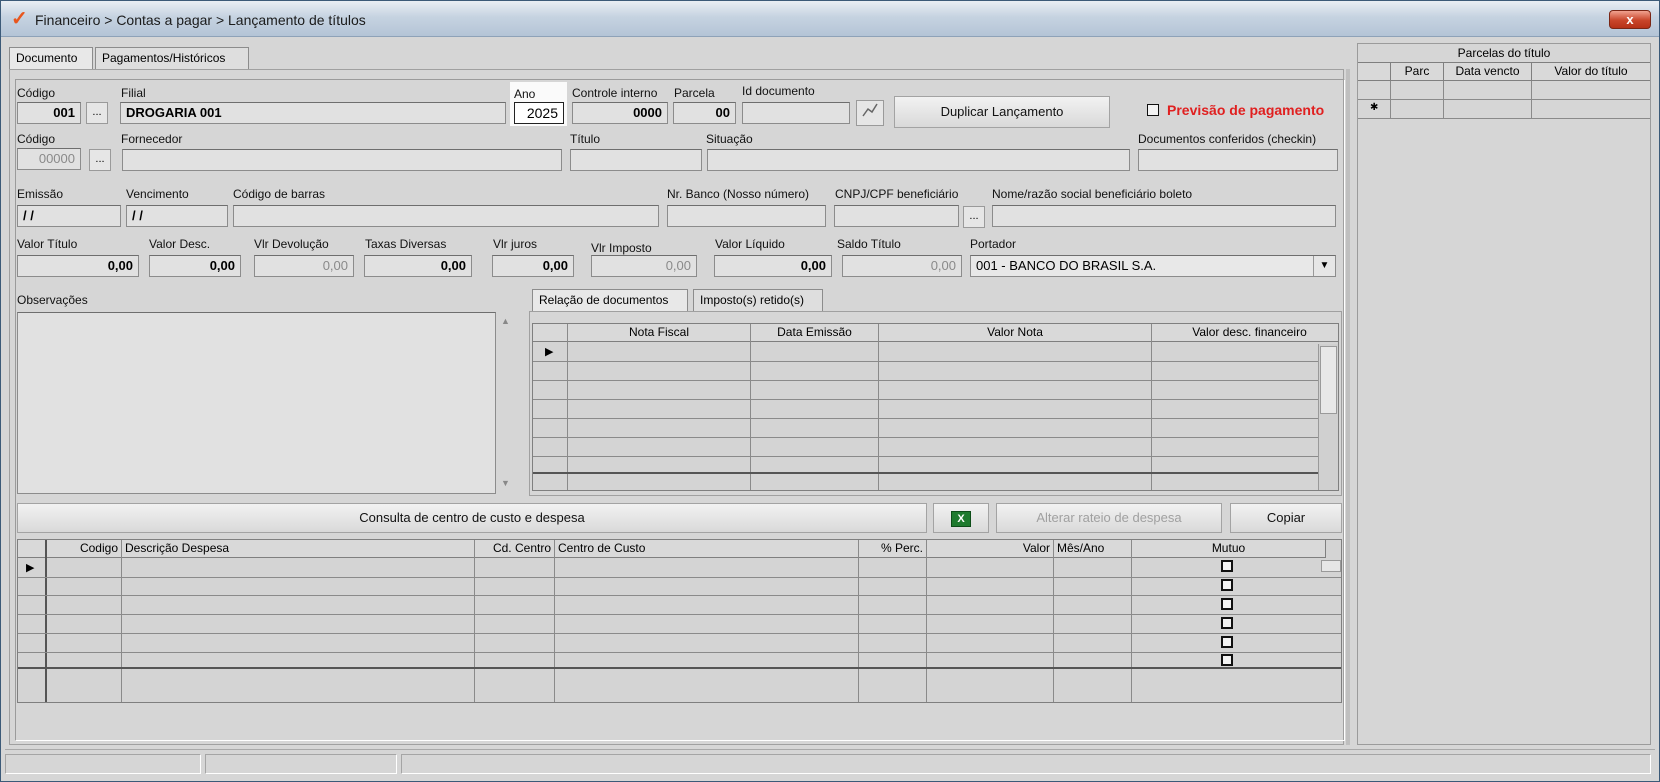  What do you see at coordinates (758, 300) in the screenshot?
I see `tab-impostos-retidos: Imposto(s) retido(s)` at bounding box center [758, 300].